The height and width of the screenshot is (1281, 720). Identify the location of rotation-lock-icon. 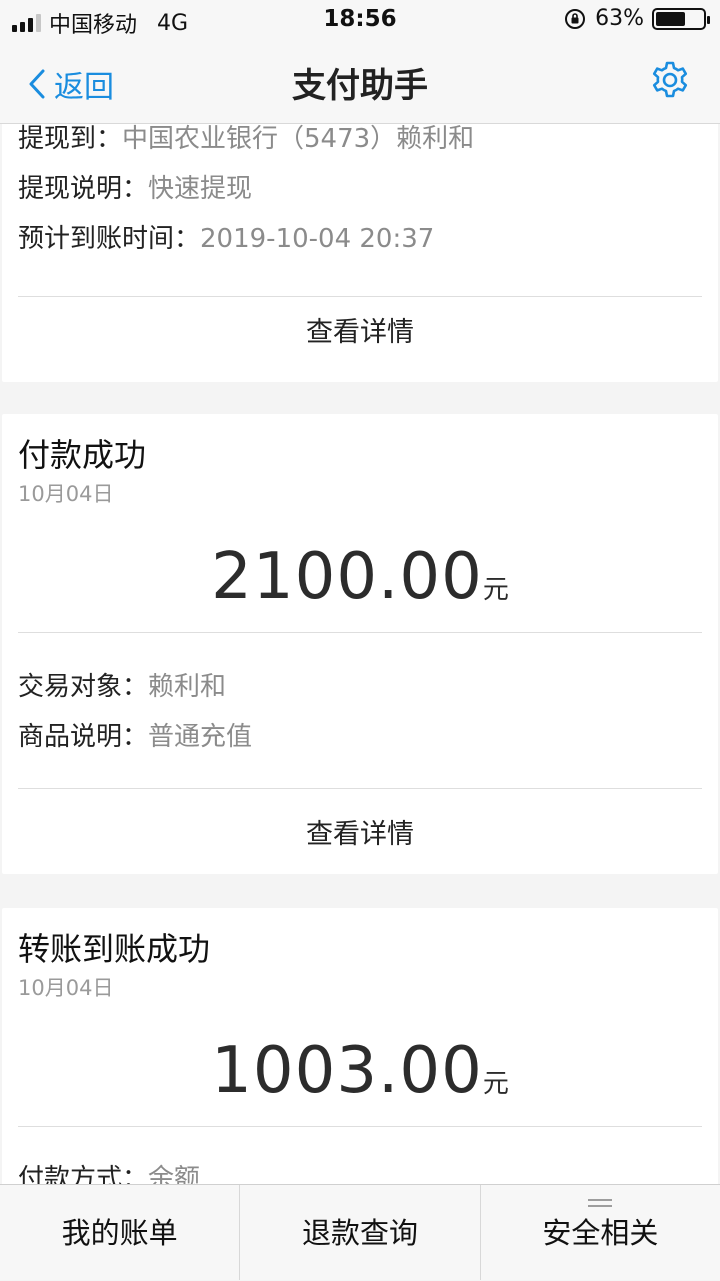
(575, 18).